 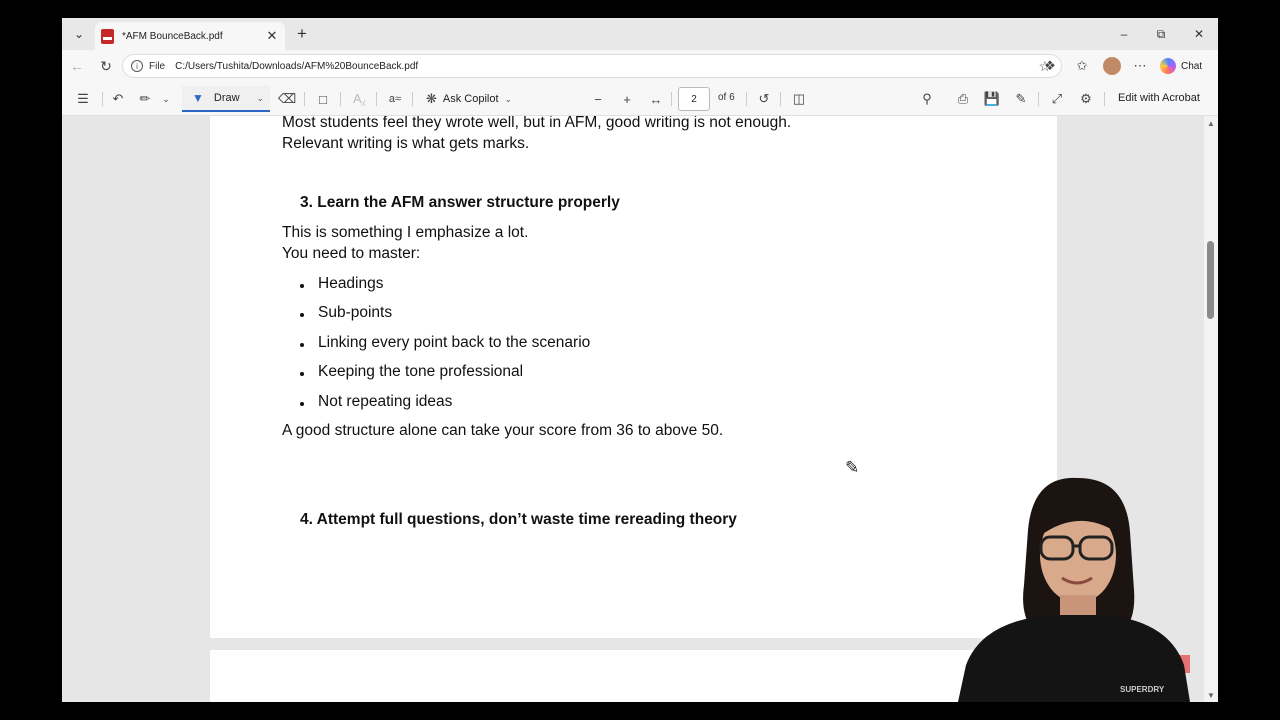 I want to click on section-3-line-1: This is something I emphasize a lot., so click(x=405, y=232).